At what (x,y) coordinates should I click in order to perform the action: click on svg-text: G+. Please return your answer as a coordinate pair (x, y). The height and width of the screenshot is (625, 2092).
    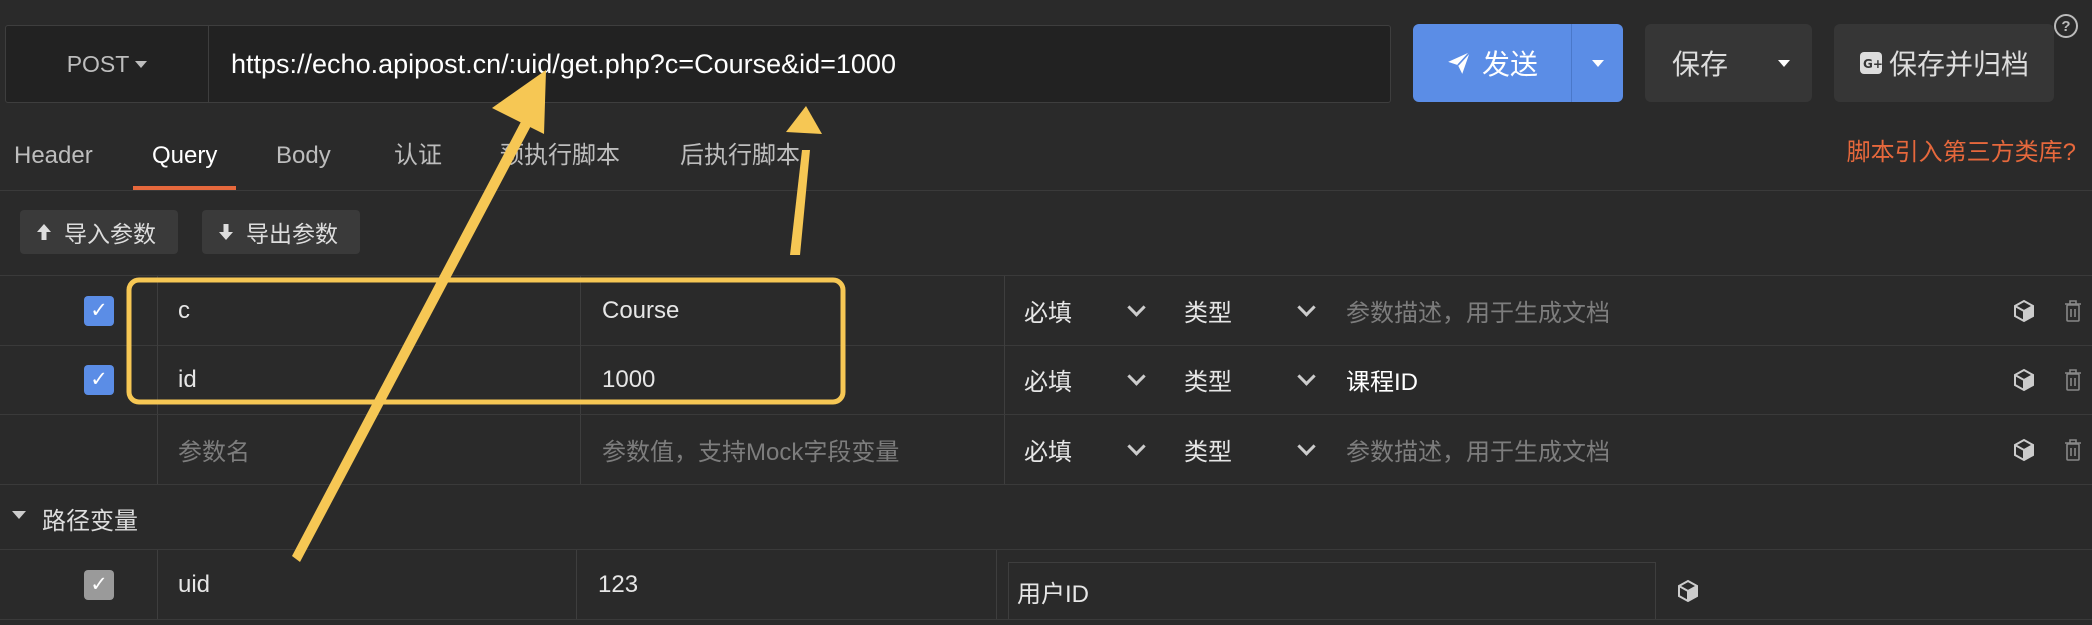
    Looking at the image, I should click on (1873, 64).